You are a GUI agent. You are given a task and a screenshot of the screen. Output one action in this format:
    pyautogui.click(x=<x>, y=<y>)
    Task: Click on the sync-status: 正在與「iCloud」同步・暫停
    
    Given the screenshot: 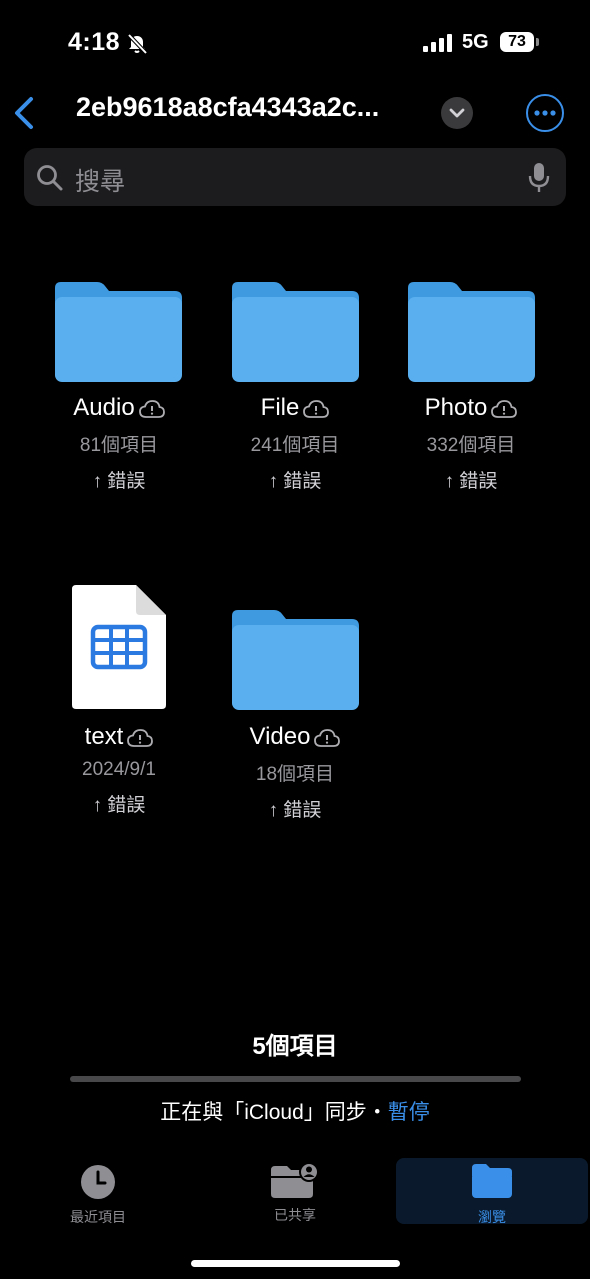 What is the action you would take?
    pyautogui.click(x=295, y=1111)
    